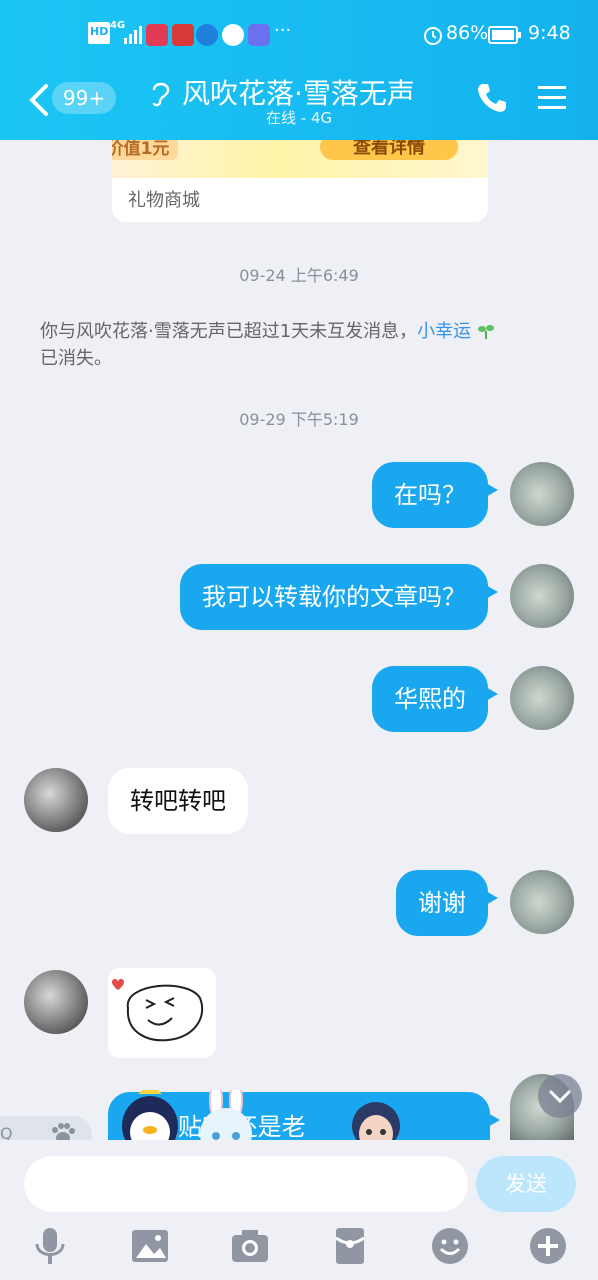 The width and height of the screenshot is (598, 1280). I want to click on image-icon, so click(150, 1246).